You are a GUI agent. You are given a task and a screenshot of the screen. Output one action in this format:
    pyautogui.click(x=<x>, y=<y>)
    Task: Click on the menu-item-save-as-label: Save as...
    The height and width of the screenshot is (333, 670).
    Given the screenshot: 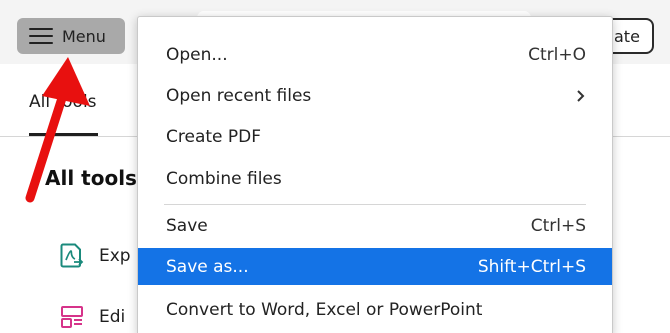 What is the action you would take?
    pyautogui.click(x=207, y=266)
    